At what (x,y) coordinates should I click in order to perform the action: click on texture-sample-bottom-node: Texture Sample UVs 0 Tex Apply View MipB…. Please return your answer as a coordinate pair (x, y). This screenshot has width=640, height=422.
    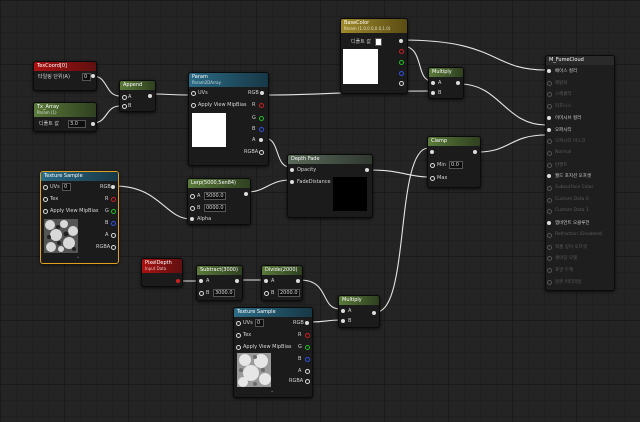
    Looking at the image, I should click on (273, 352).